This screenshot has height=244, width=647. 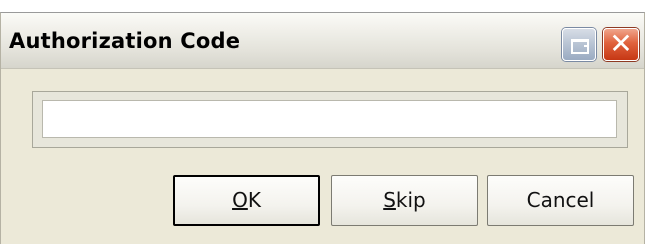 What do you see at coordinates (389, 200) in the screenshot?
I see `skip-accelerator: S` at bounding box center [389, 200].